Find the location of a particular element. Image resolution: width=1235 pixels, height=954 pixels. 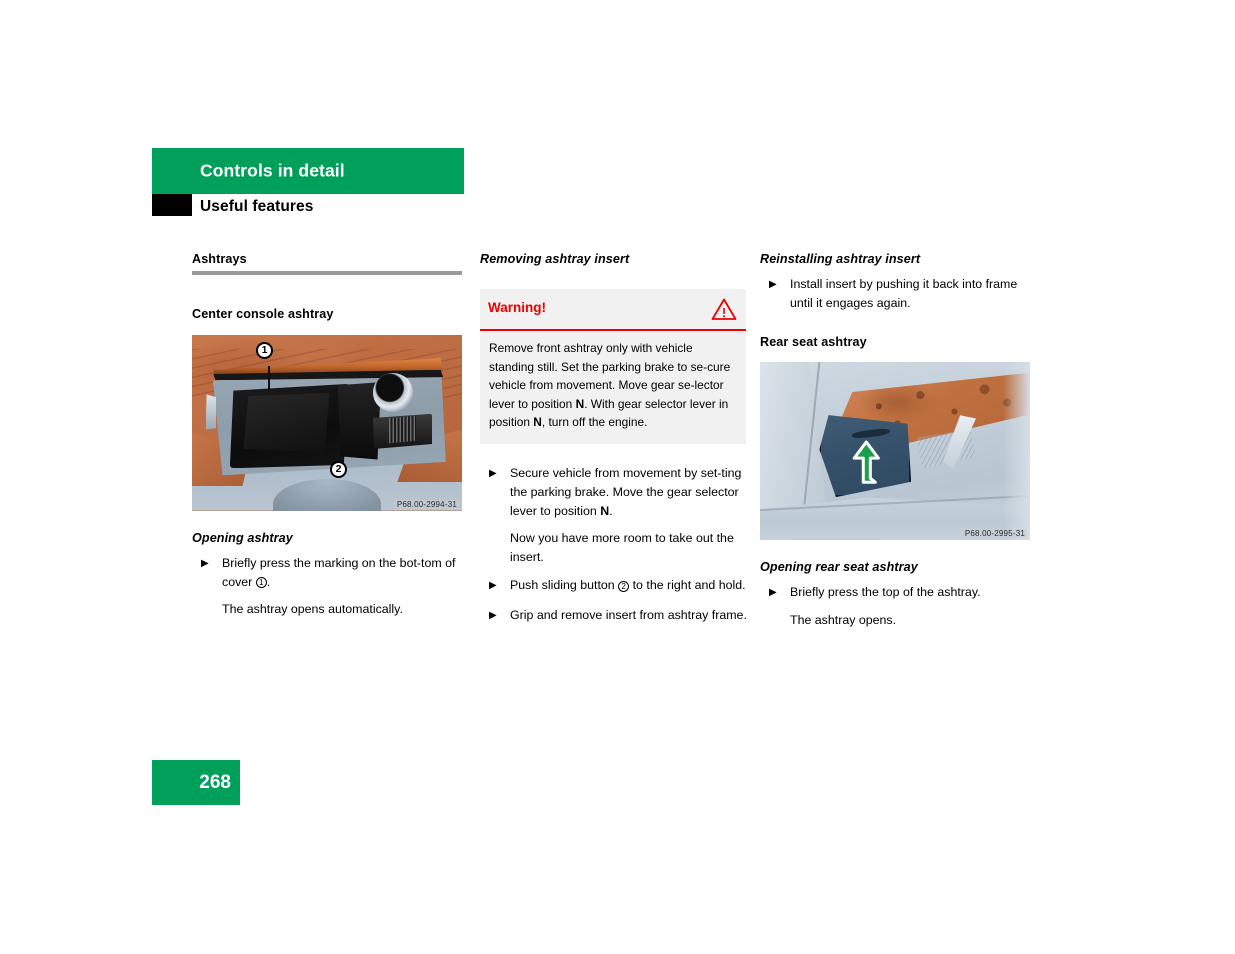

figure-center-console-ashtray: 1 2 P68.00-2994-31 is located at coordinates (327, 422).